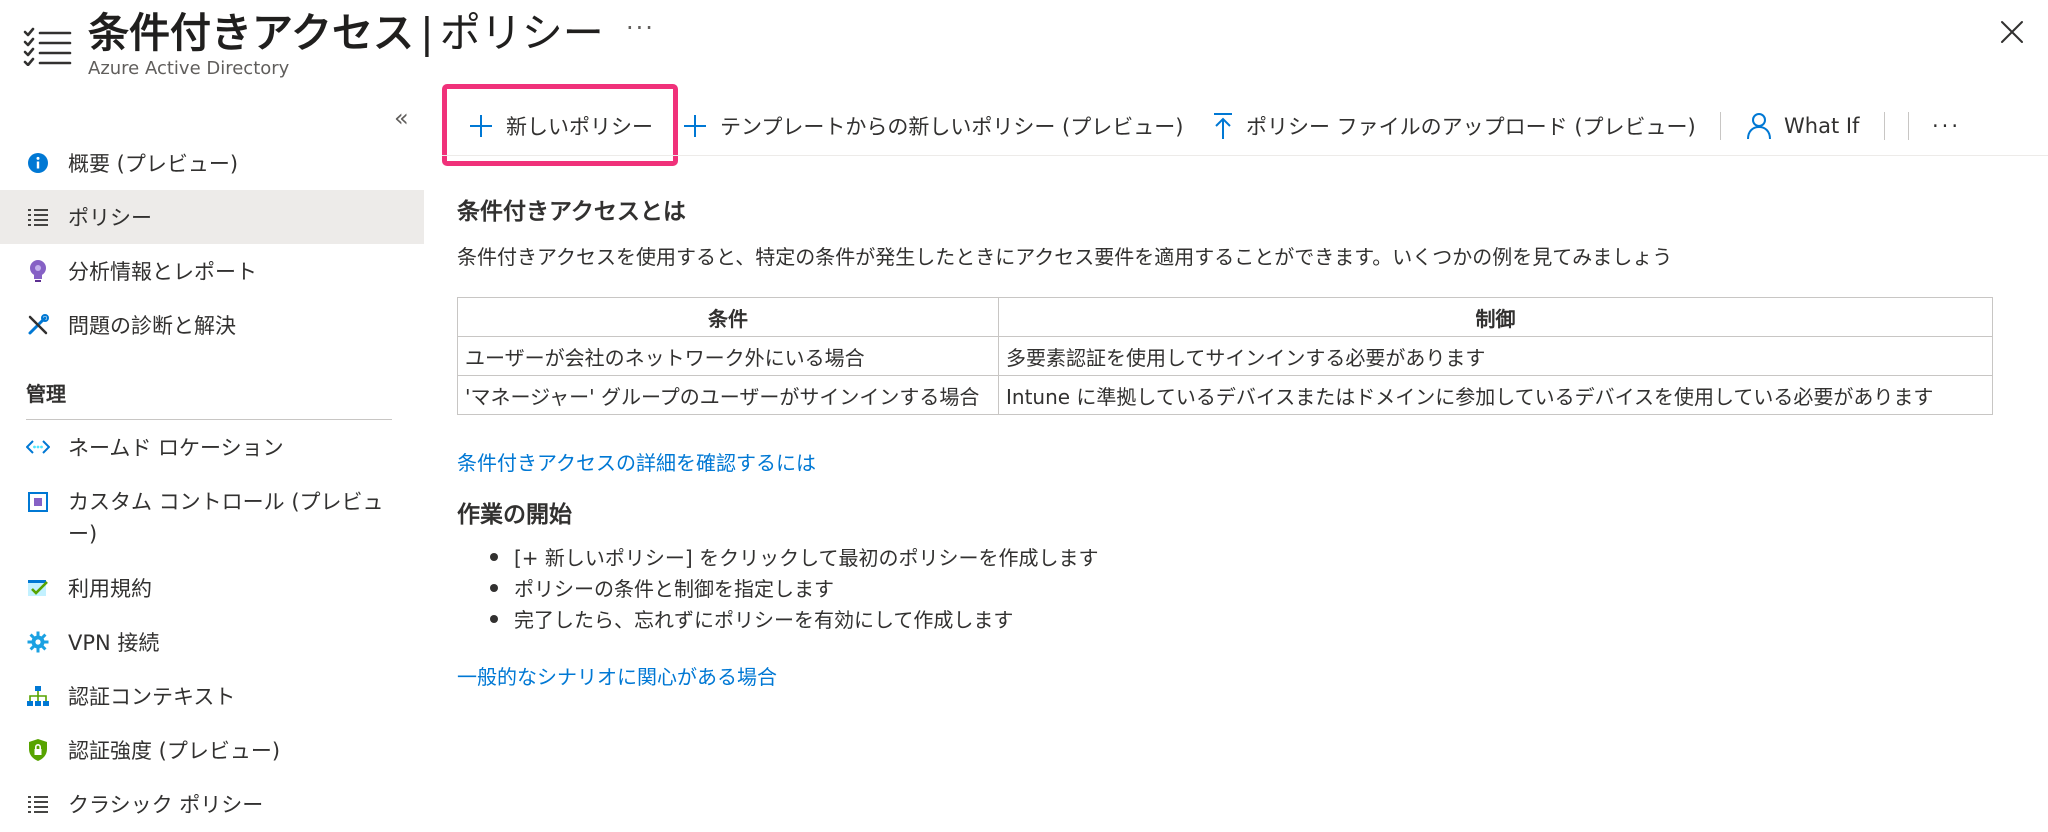 This screenshot has height=832, width=2048. What do you see at coordinates (38, 696) in the screenshot?
I see `hierarchy-icon` at bounding box center [38, 696].